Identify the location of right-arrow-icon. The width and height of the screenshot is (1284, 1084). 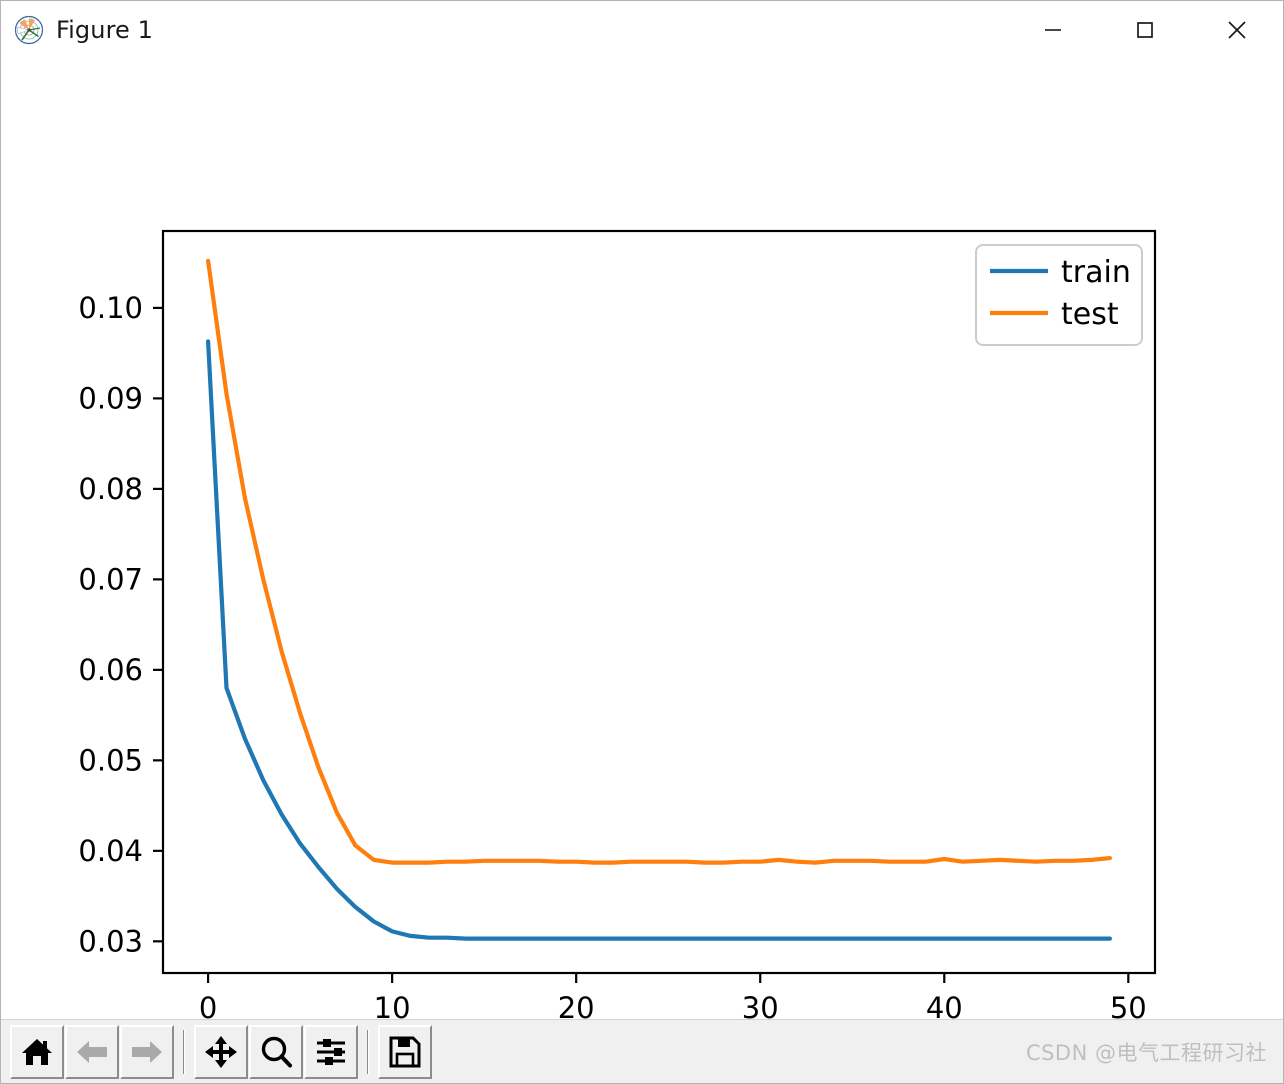
(147, 1052).